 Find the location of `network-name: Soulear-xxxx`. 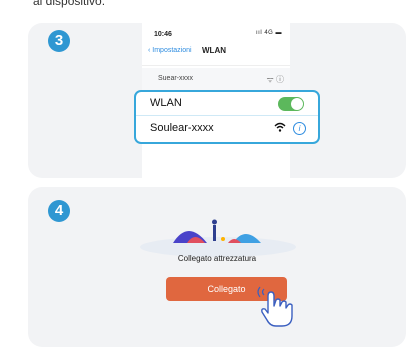

network-name: Soulear-xxxx is located at coordinates (182, 128).